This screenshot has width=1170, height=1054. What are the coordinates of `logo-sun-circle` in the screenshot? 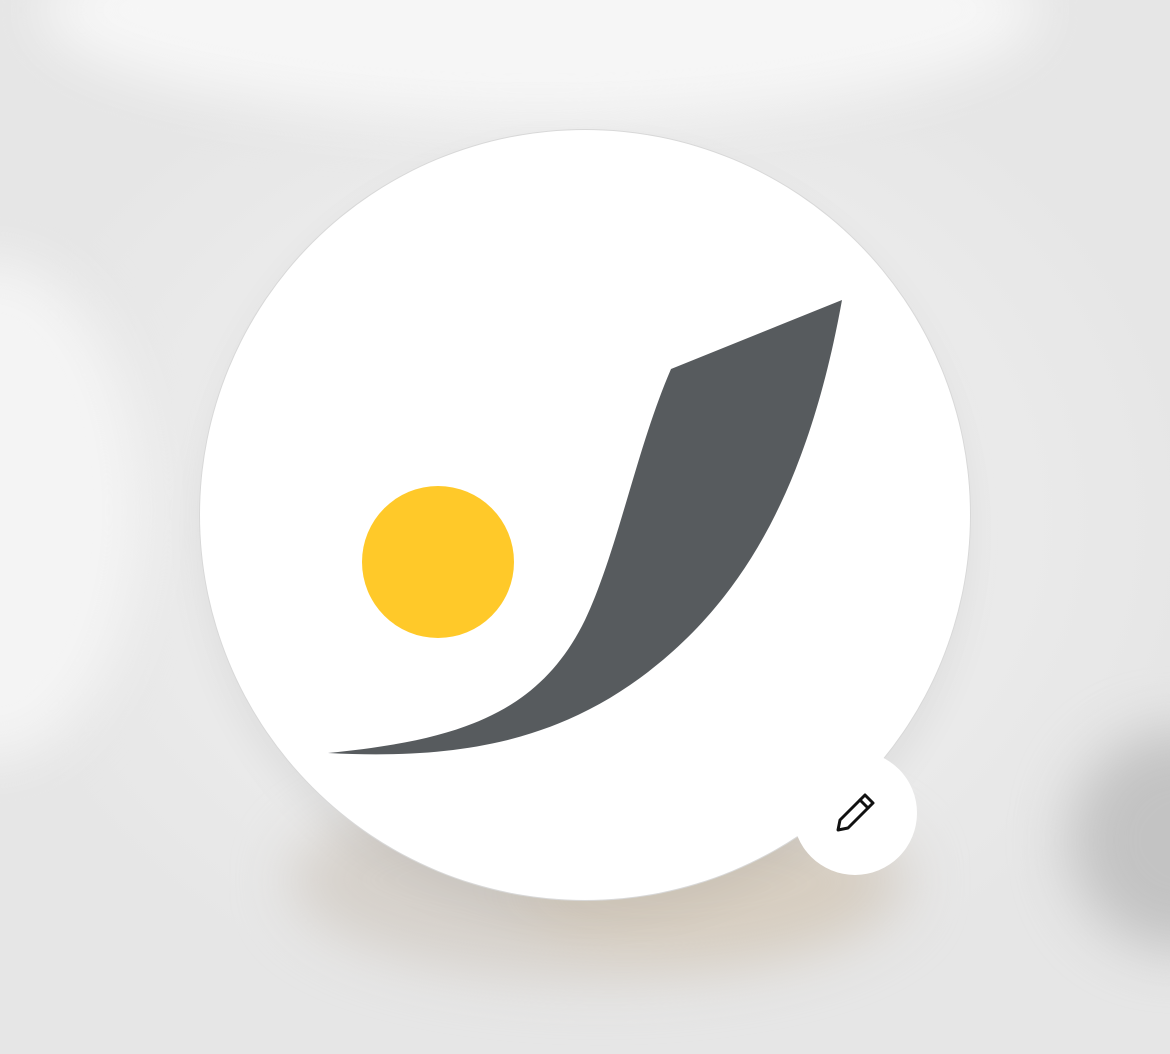 It's located at (438, 562).